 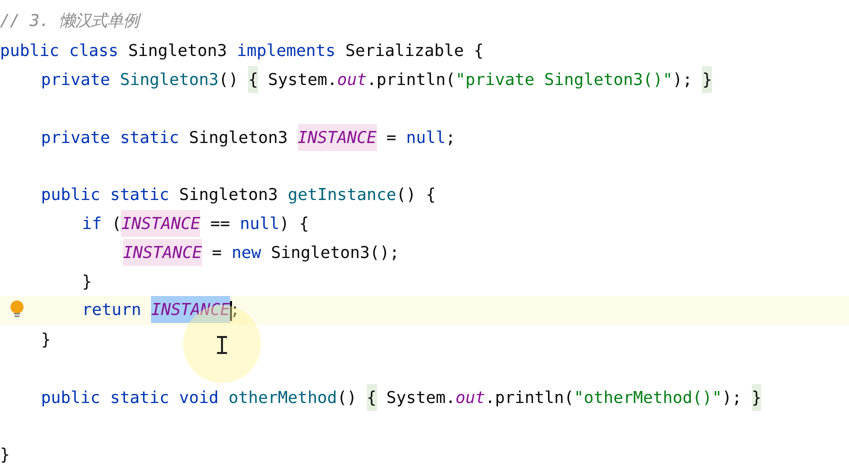 I want to click on code-line: // 3. 懒汉式单例, so click(x=70, y=21).